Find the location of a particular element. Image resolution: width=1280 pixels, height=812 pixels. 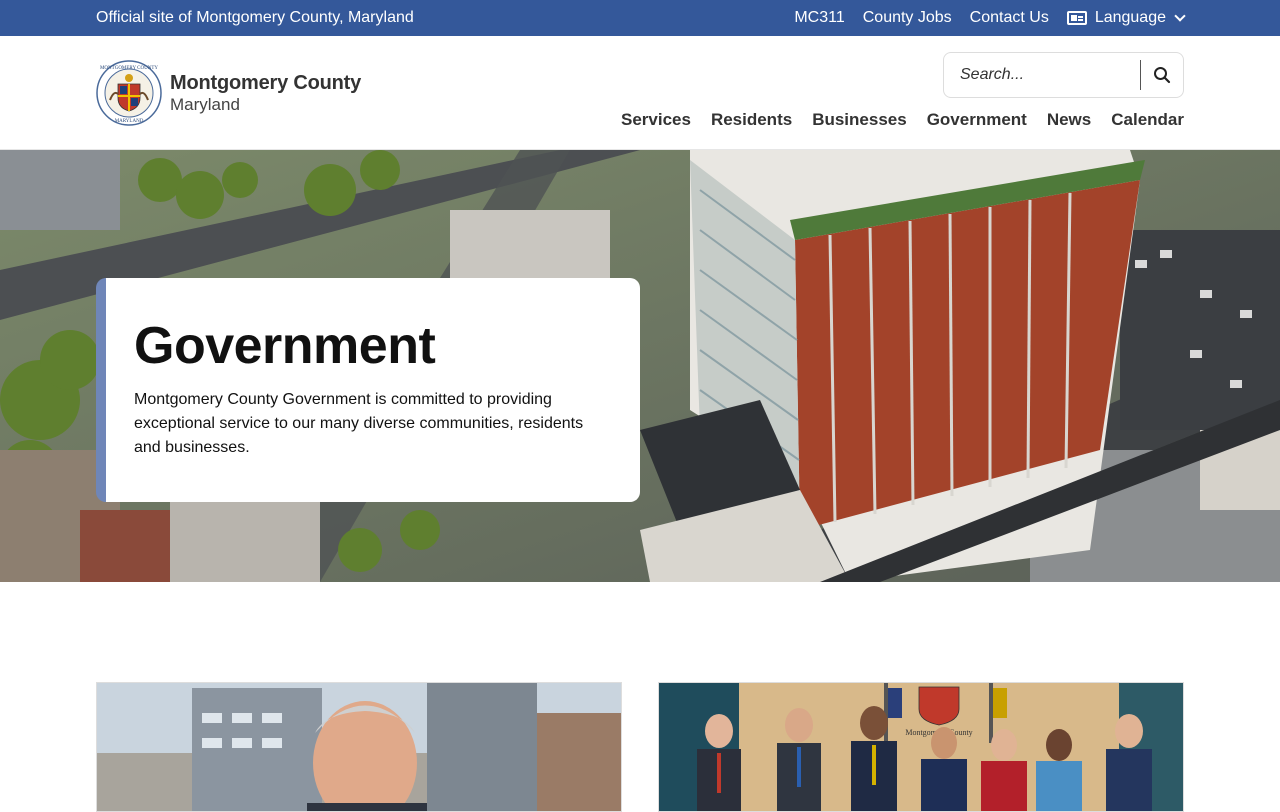

nav-news: News is located at coordinates (1069, 120).